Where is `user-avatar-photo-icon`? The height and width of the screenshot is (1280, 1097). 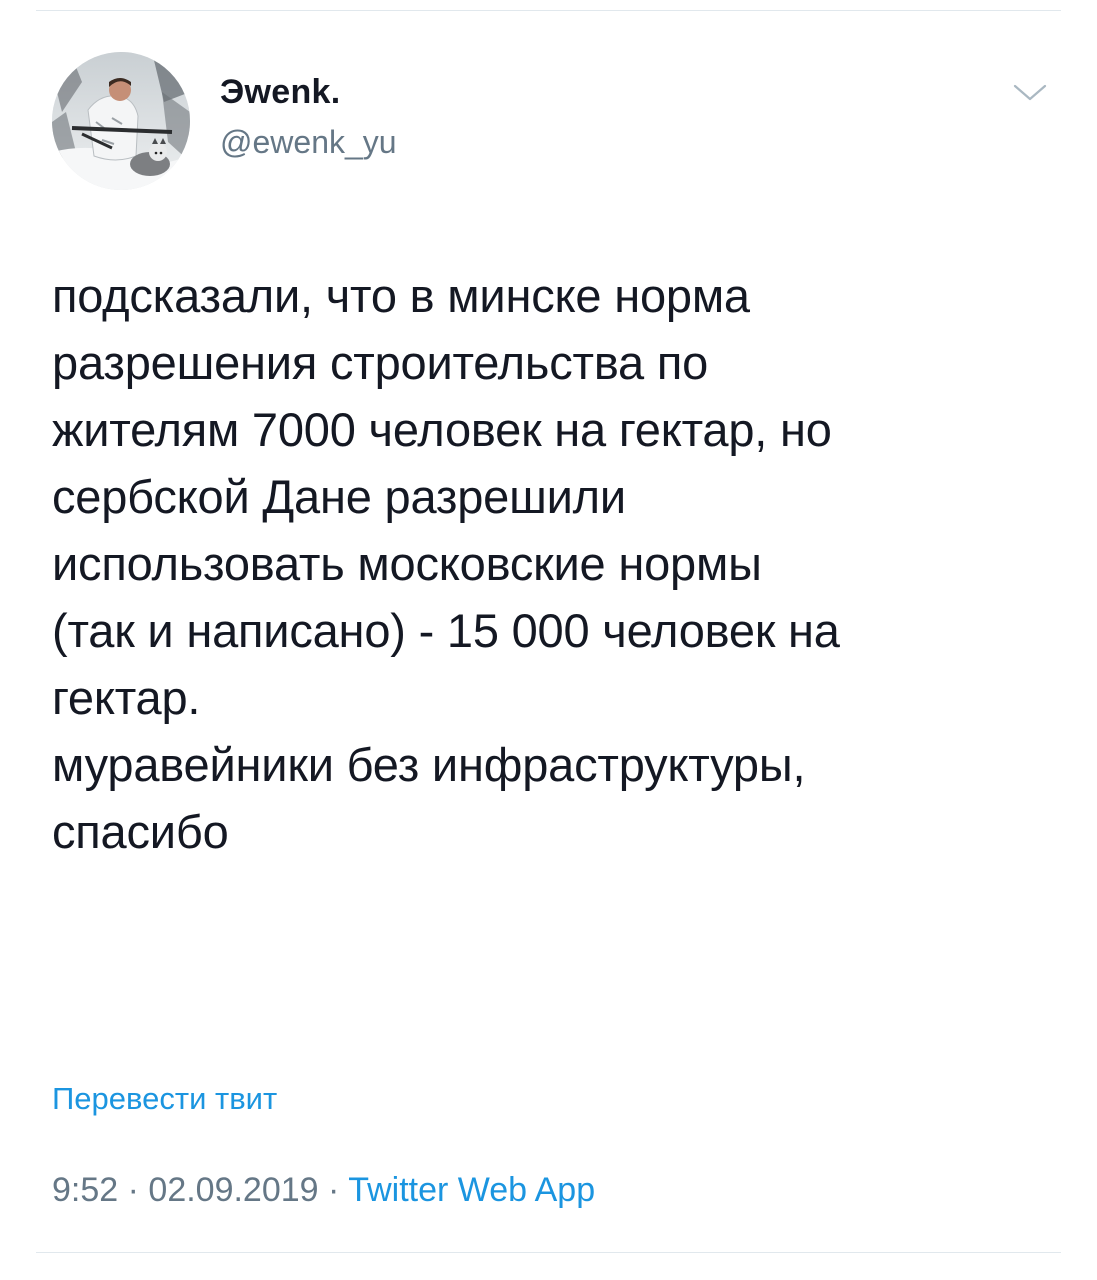 user-avatar-photo-icon is located at coordinates (121, 121).